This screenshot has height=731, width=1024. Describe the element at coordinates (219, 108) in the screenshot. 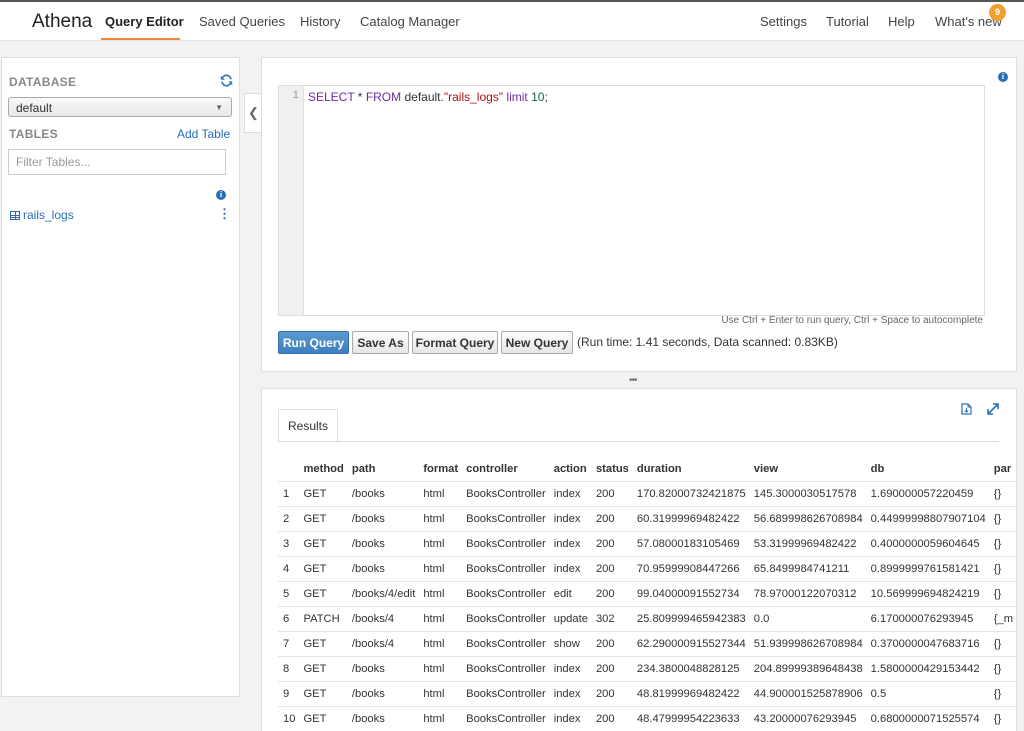

I see `chevron-down-icon: ▼` at that location.